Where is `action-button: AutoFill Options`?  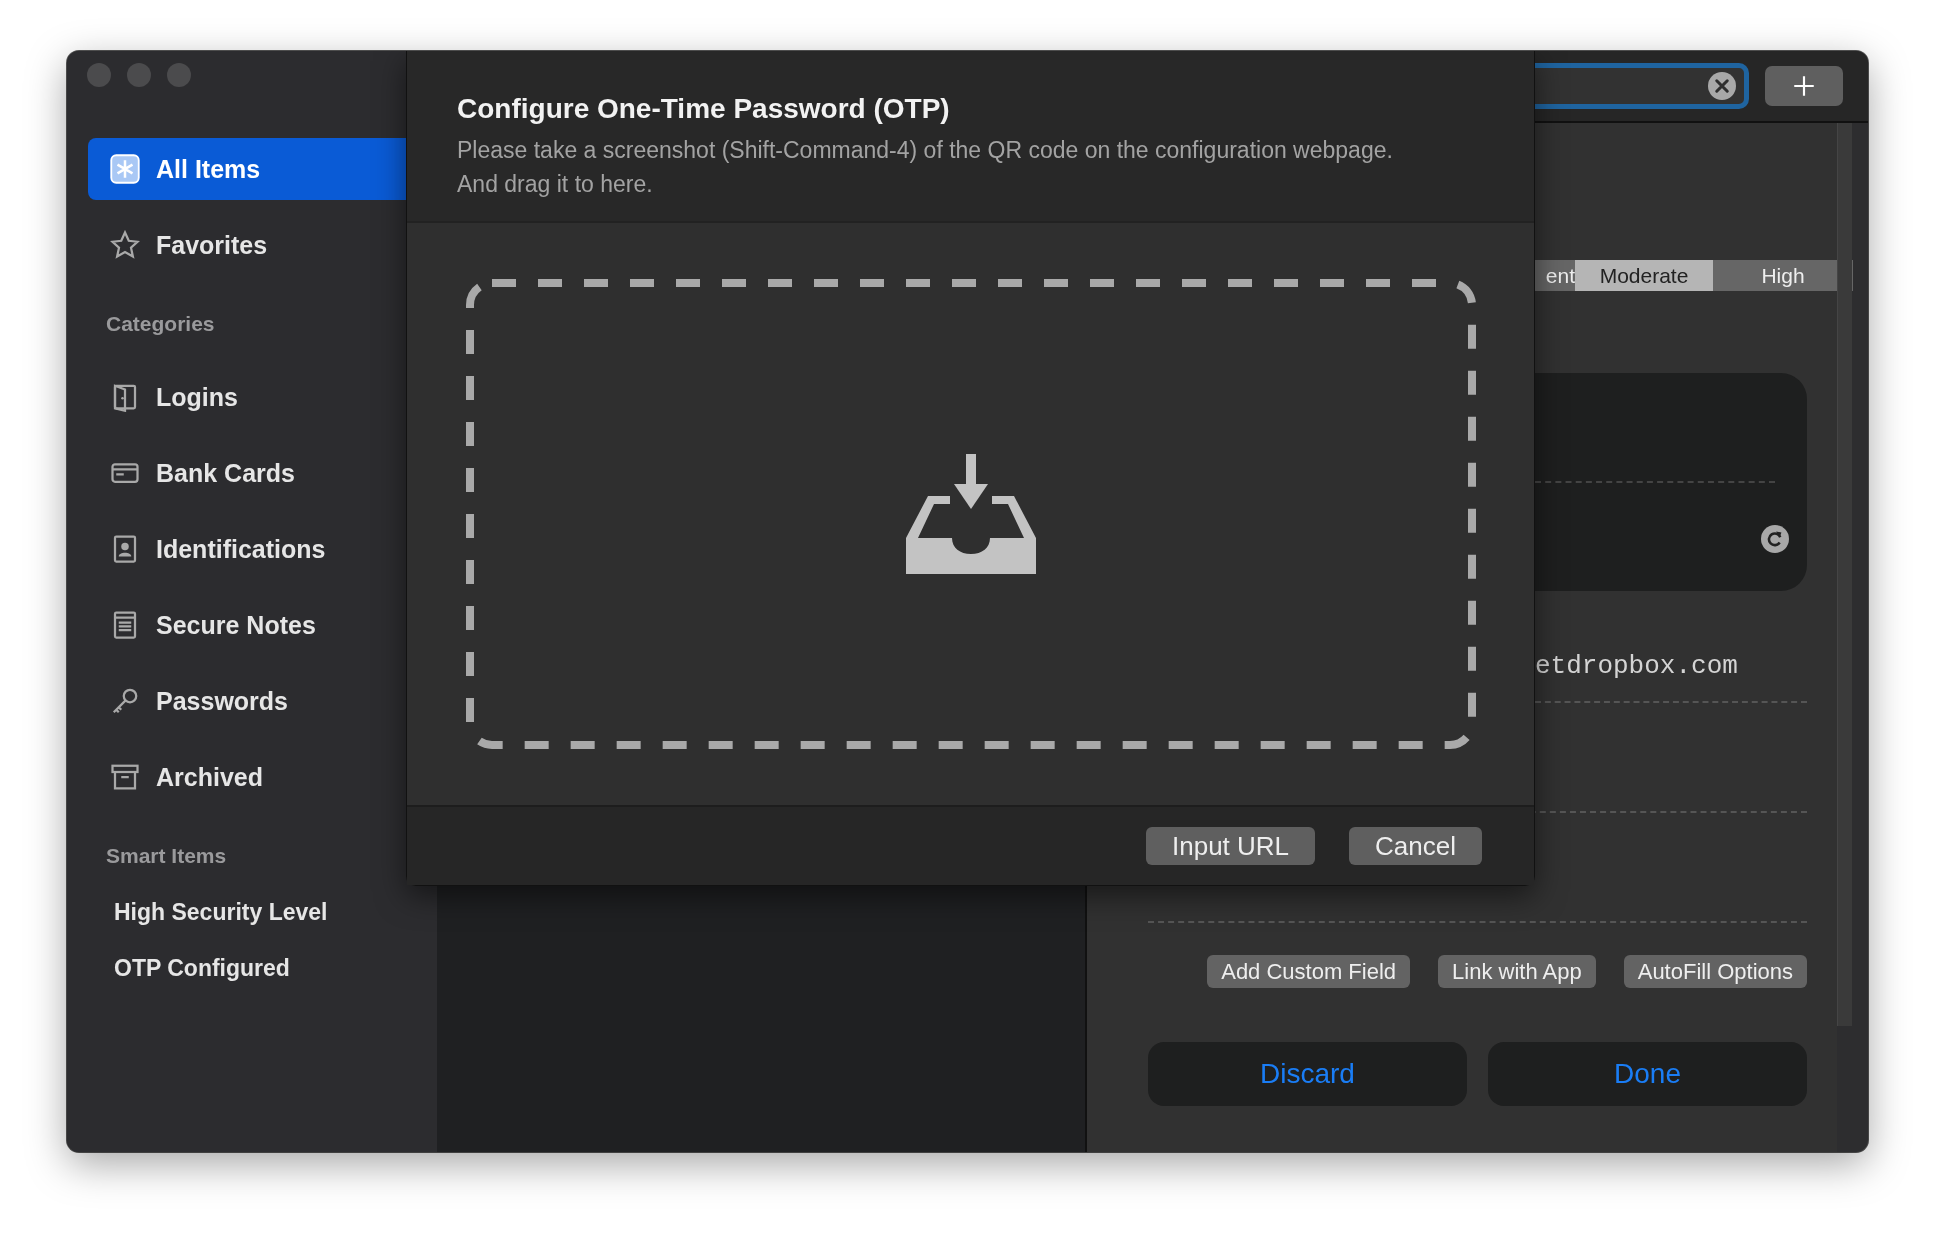
action-button: AutoFill Options is located at coordinates (1715, 971).